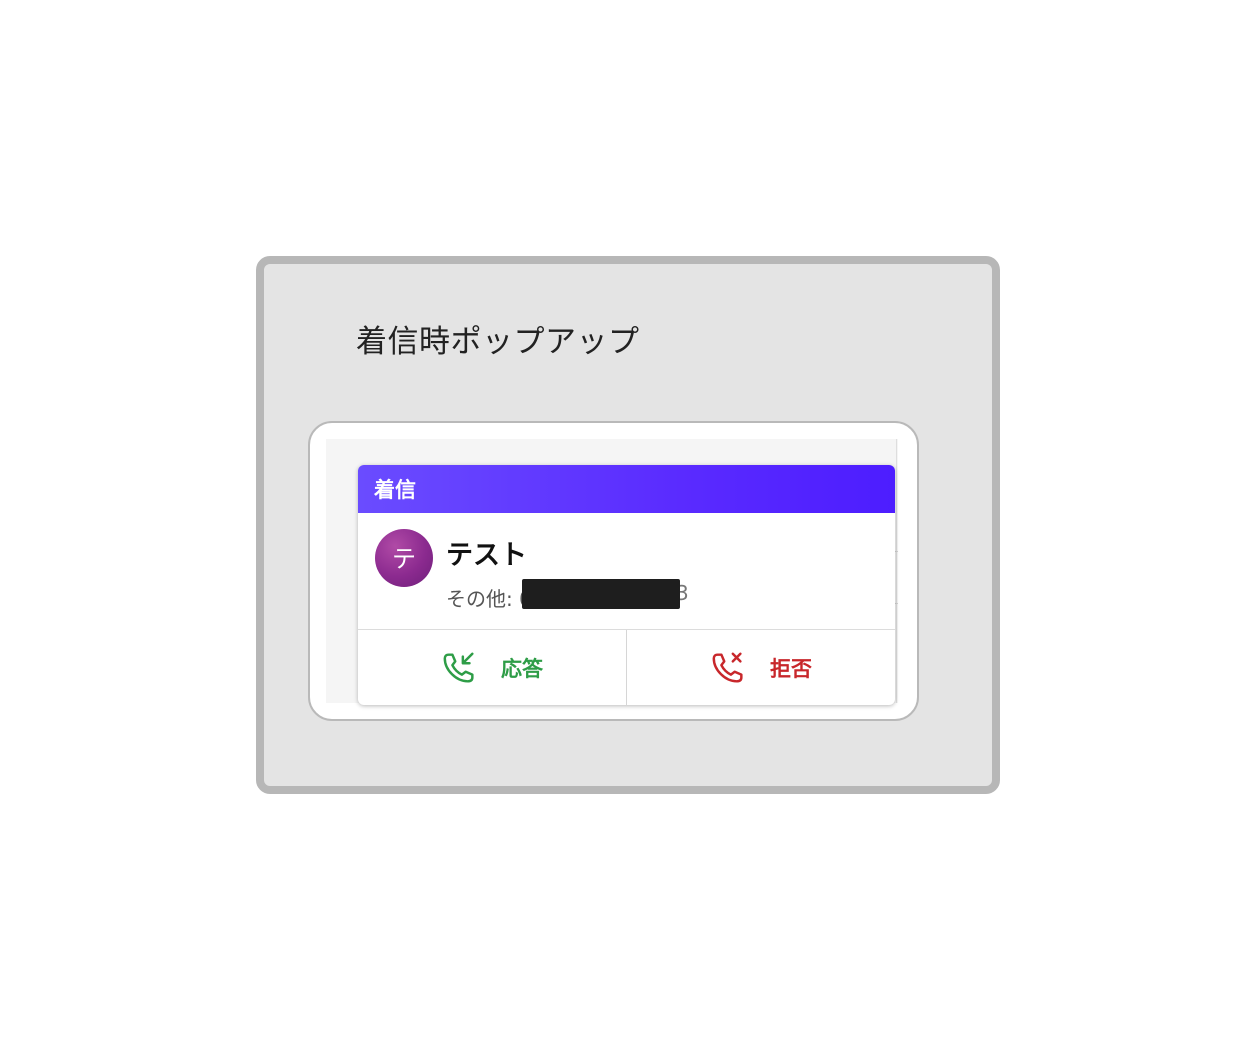  What do you see at coordinates (522, 669) in the screenshot?
I see `answer-label: 応答` at bounding box center [522, 669].